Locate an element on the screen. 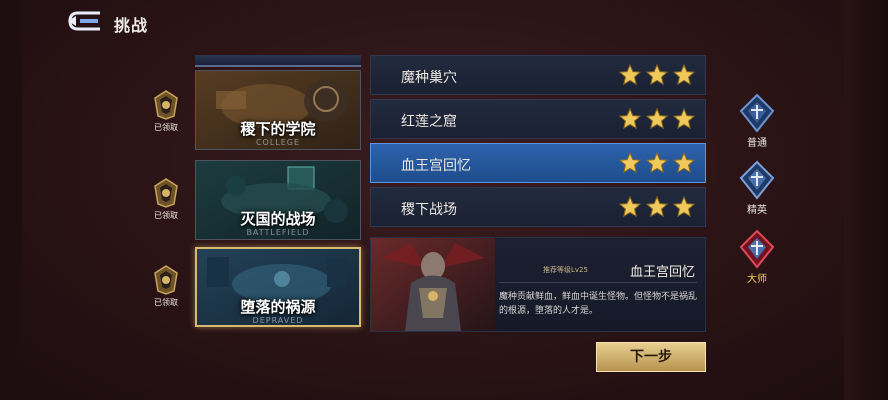 The width and height of the screenshot is (888, 400). difficulty-label: 普通 is located at coordinates (757, 143).